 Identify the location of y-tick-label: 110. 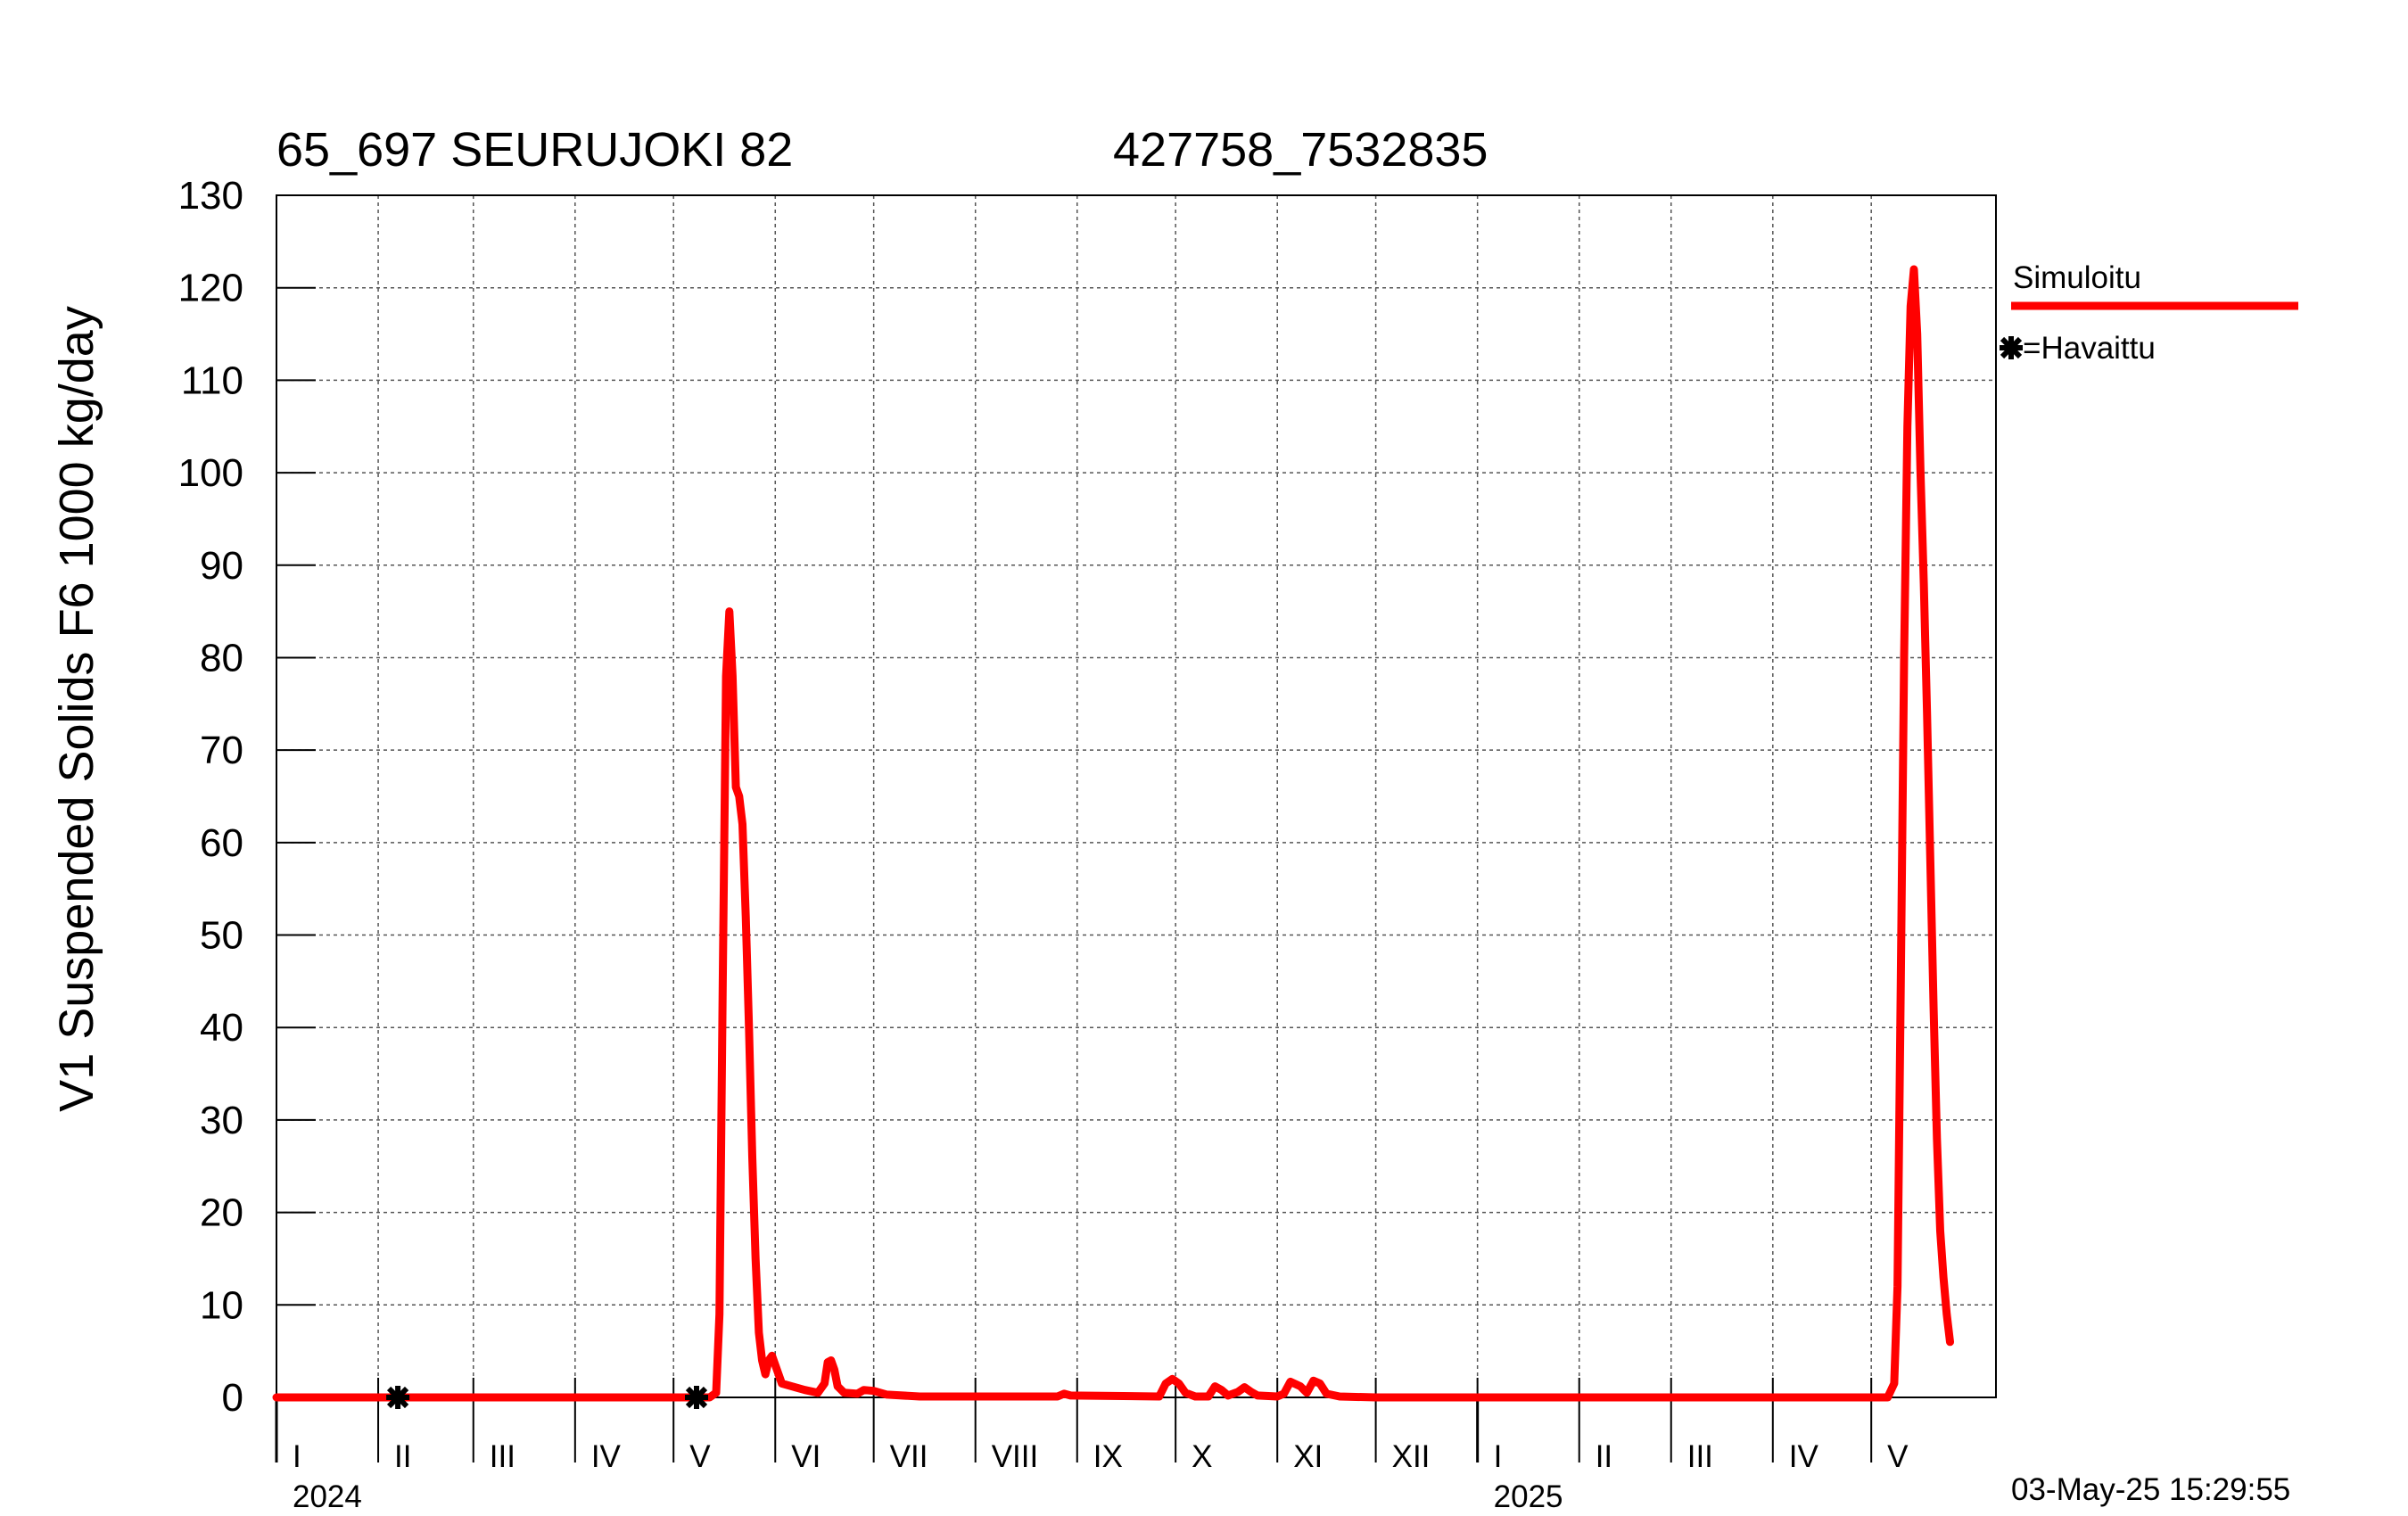
(212, 380).